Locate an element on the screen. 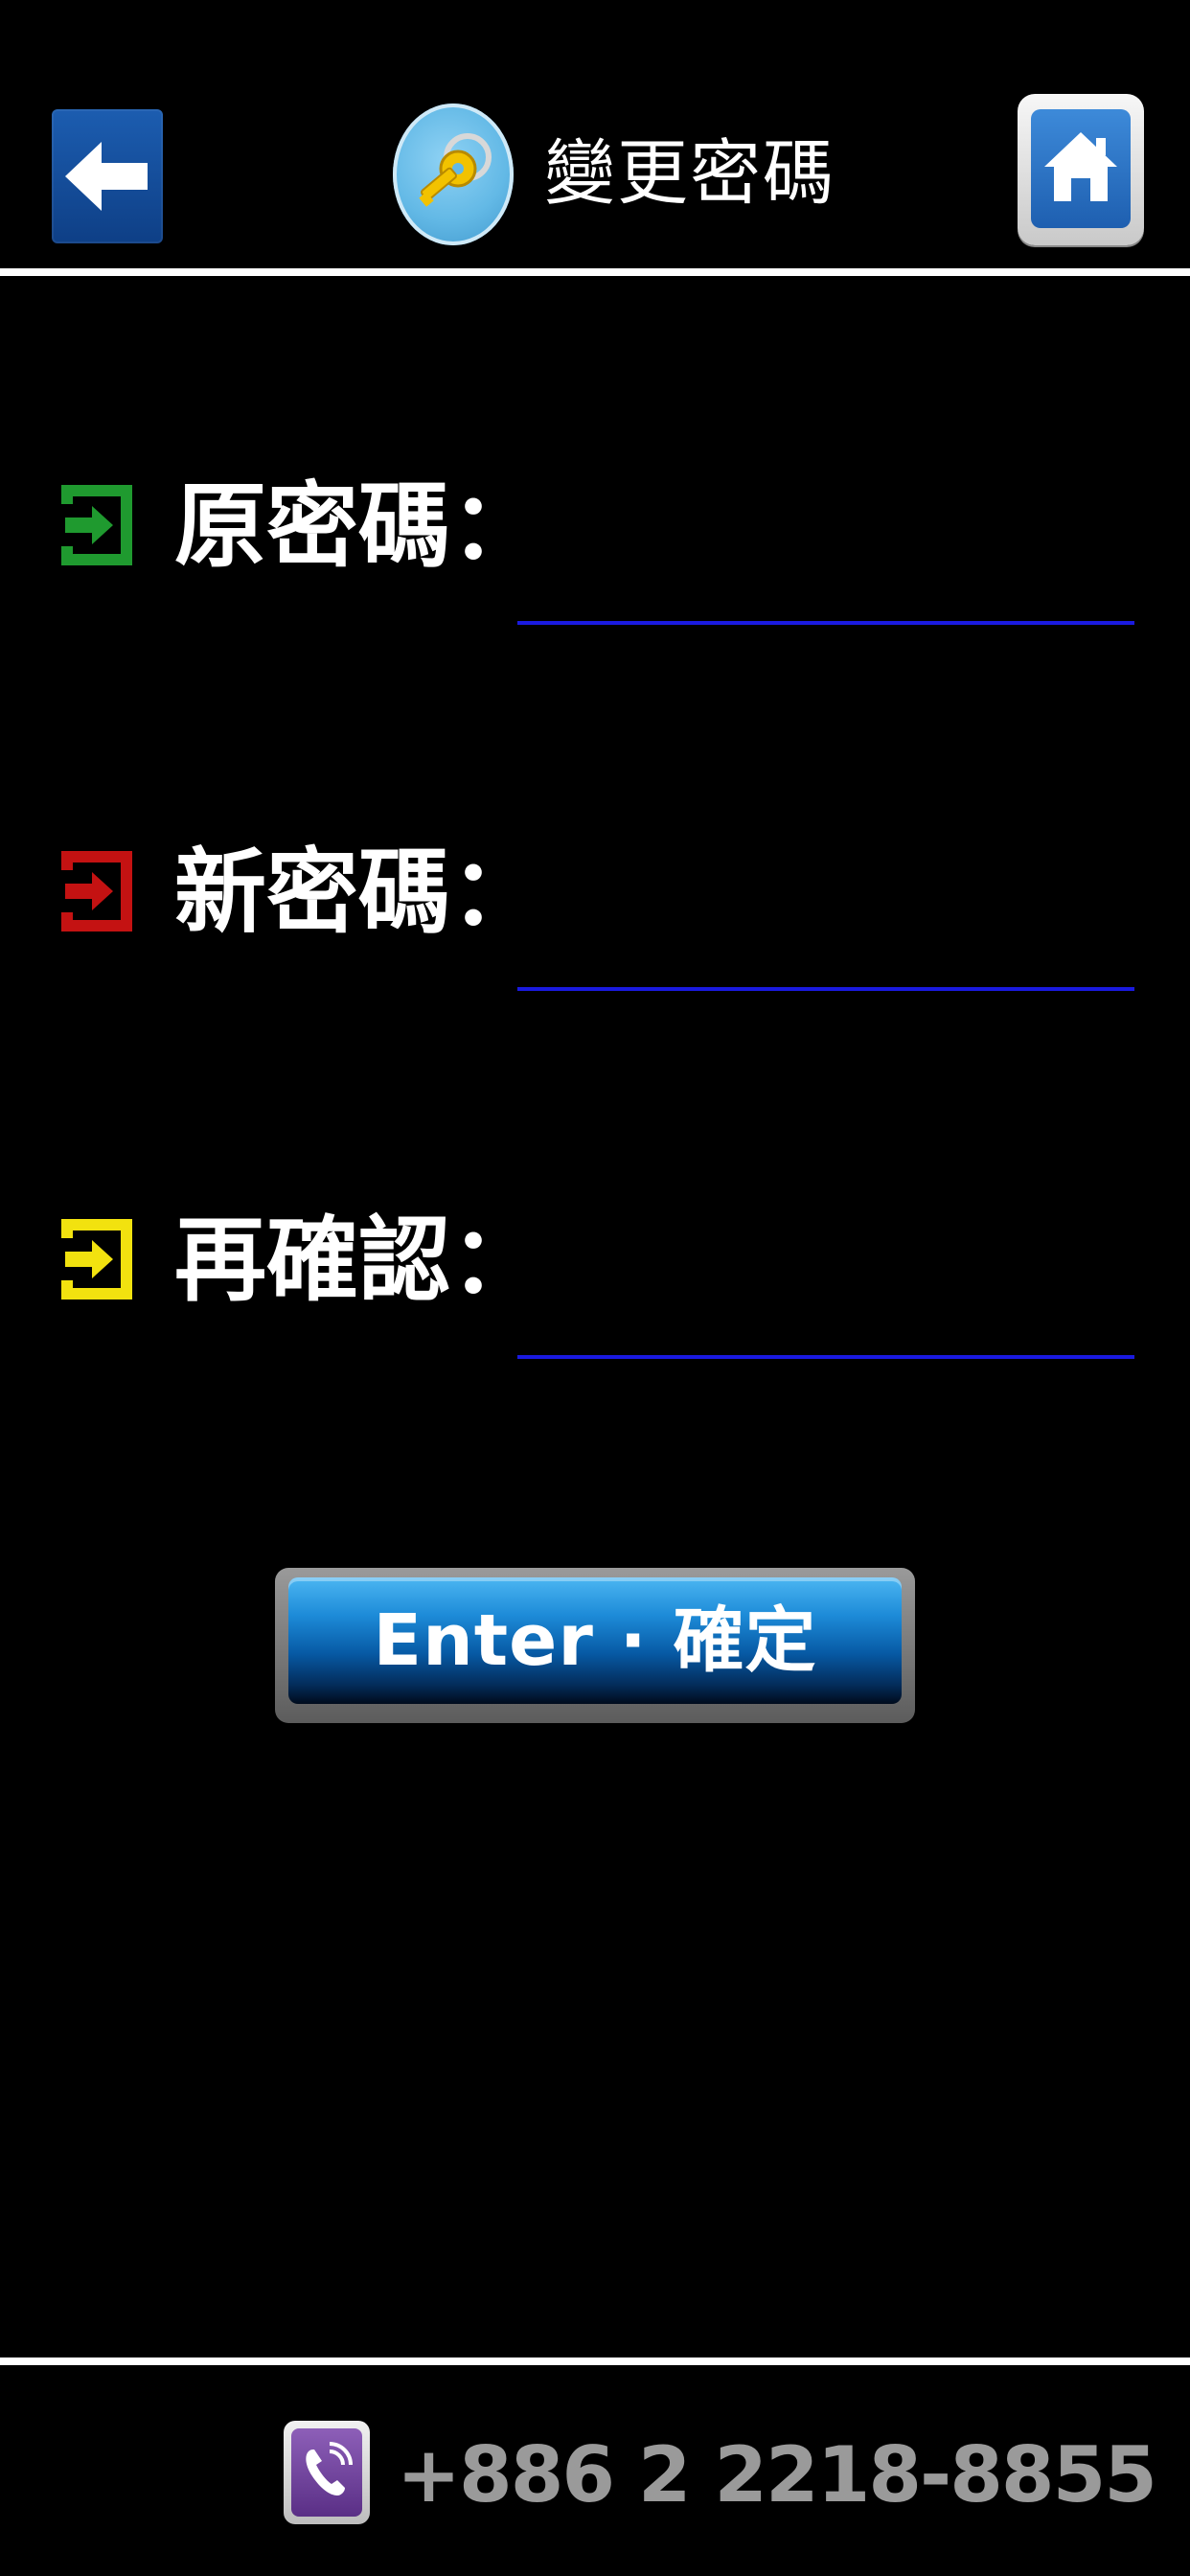  old-password-label: 原密碼： is located at coordinates (358, 526).